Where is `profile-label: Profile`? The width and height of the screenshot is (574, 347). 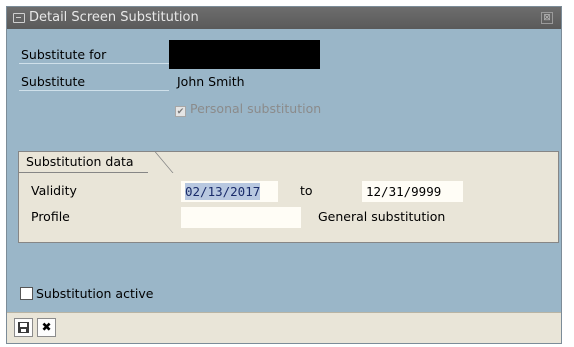 profile-label: Profile is located at coordinates (50, 216).